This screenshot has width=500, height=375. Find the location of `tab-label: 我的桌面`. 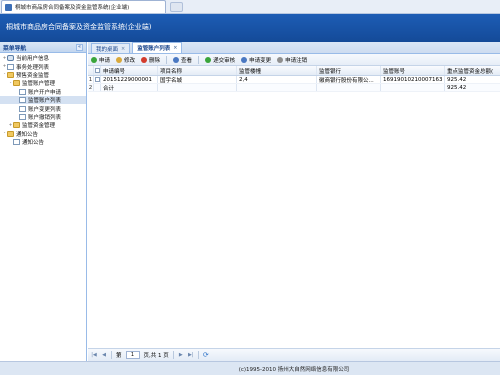

tab-label: 我的桌面 is located at coordinates (107, 49).